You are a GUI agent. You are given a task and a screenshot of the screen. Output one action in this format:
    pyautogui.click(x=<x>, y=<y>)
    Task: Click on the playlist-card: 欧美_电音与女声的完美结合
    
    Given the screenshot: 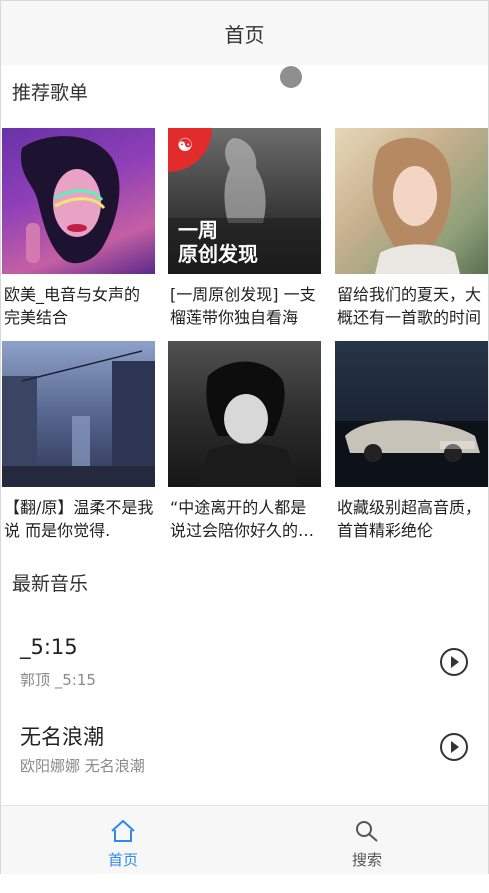 What is the action you would take?
    pyautogui.click(x=78, y=228)
    